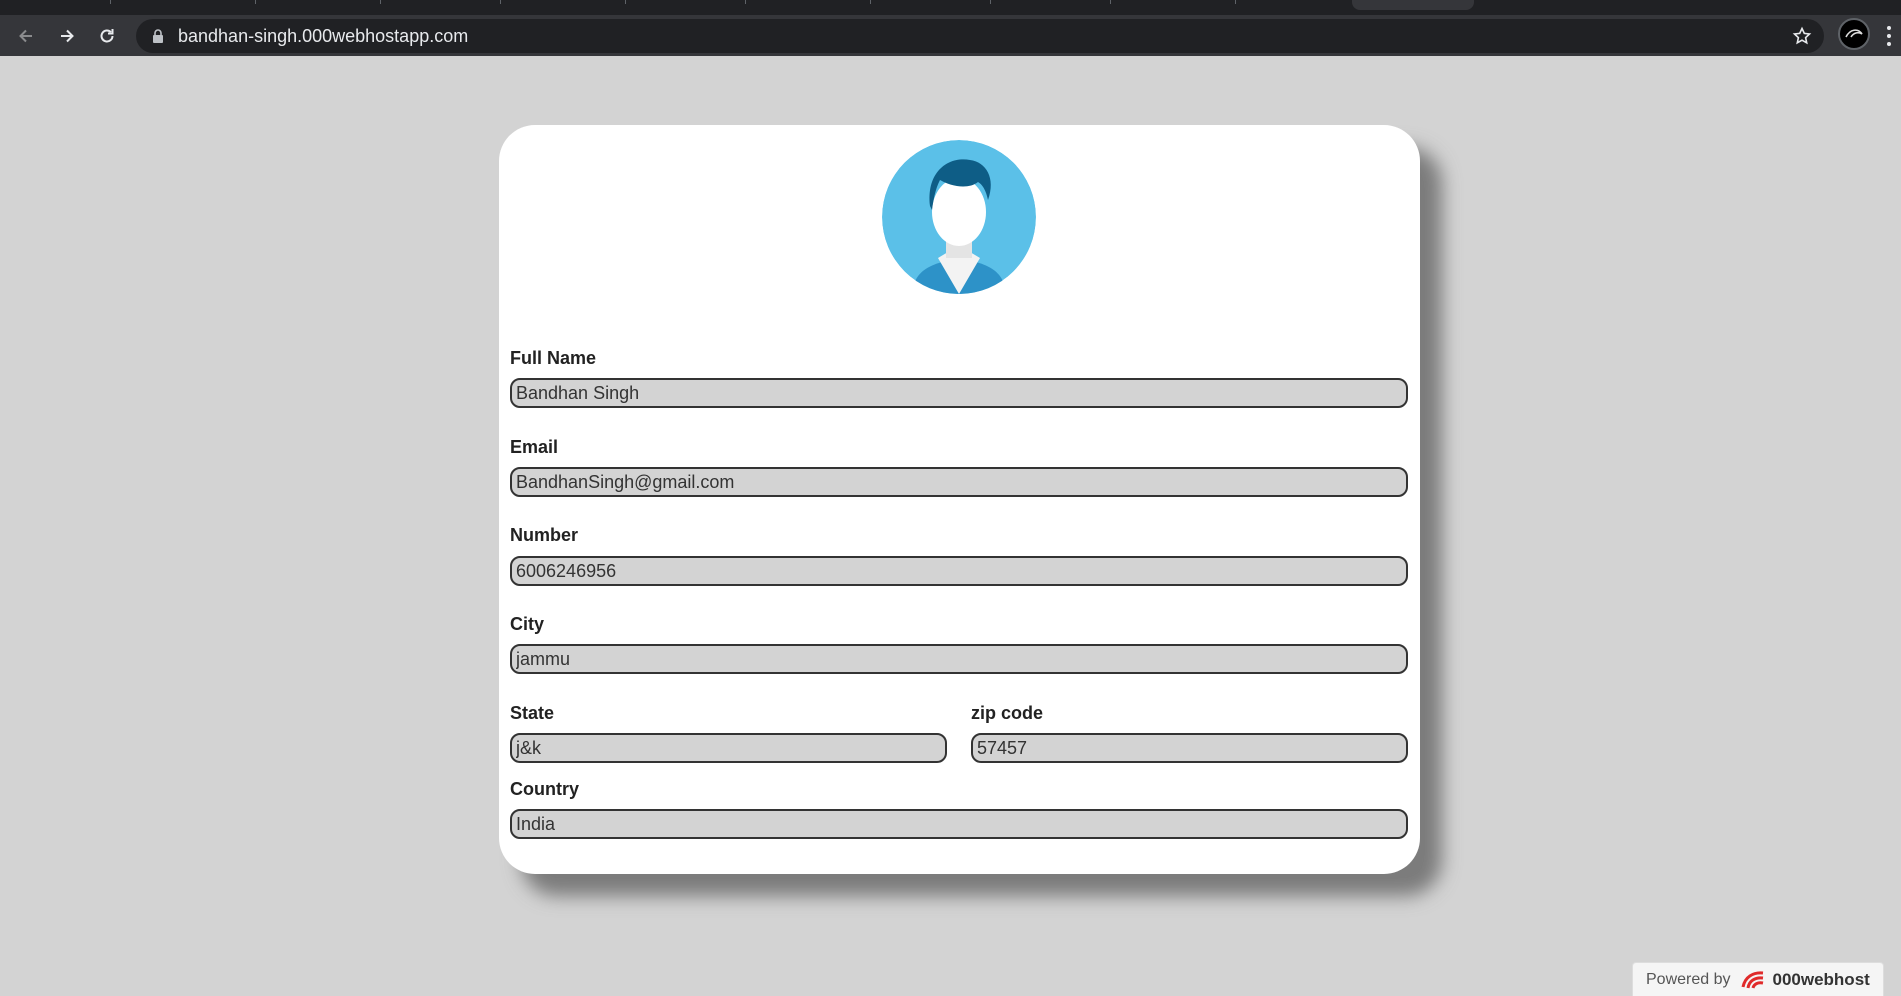 This screenshot has height=996, width=1901. What do you see at coordinates (959, 571) in the screenshot?
I see `number-input` at bounding box center [959, 571].